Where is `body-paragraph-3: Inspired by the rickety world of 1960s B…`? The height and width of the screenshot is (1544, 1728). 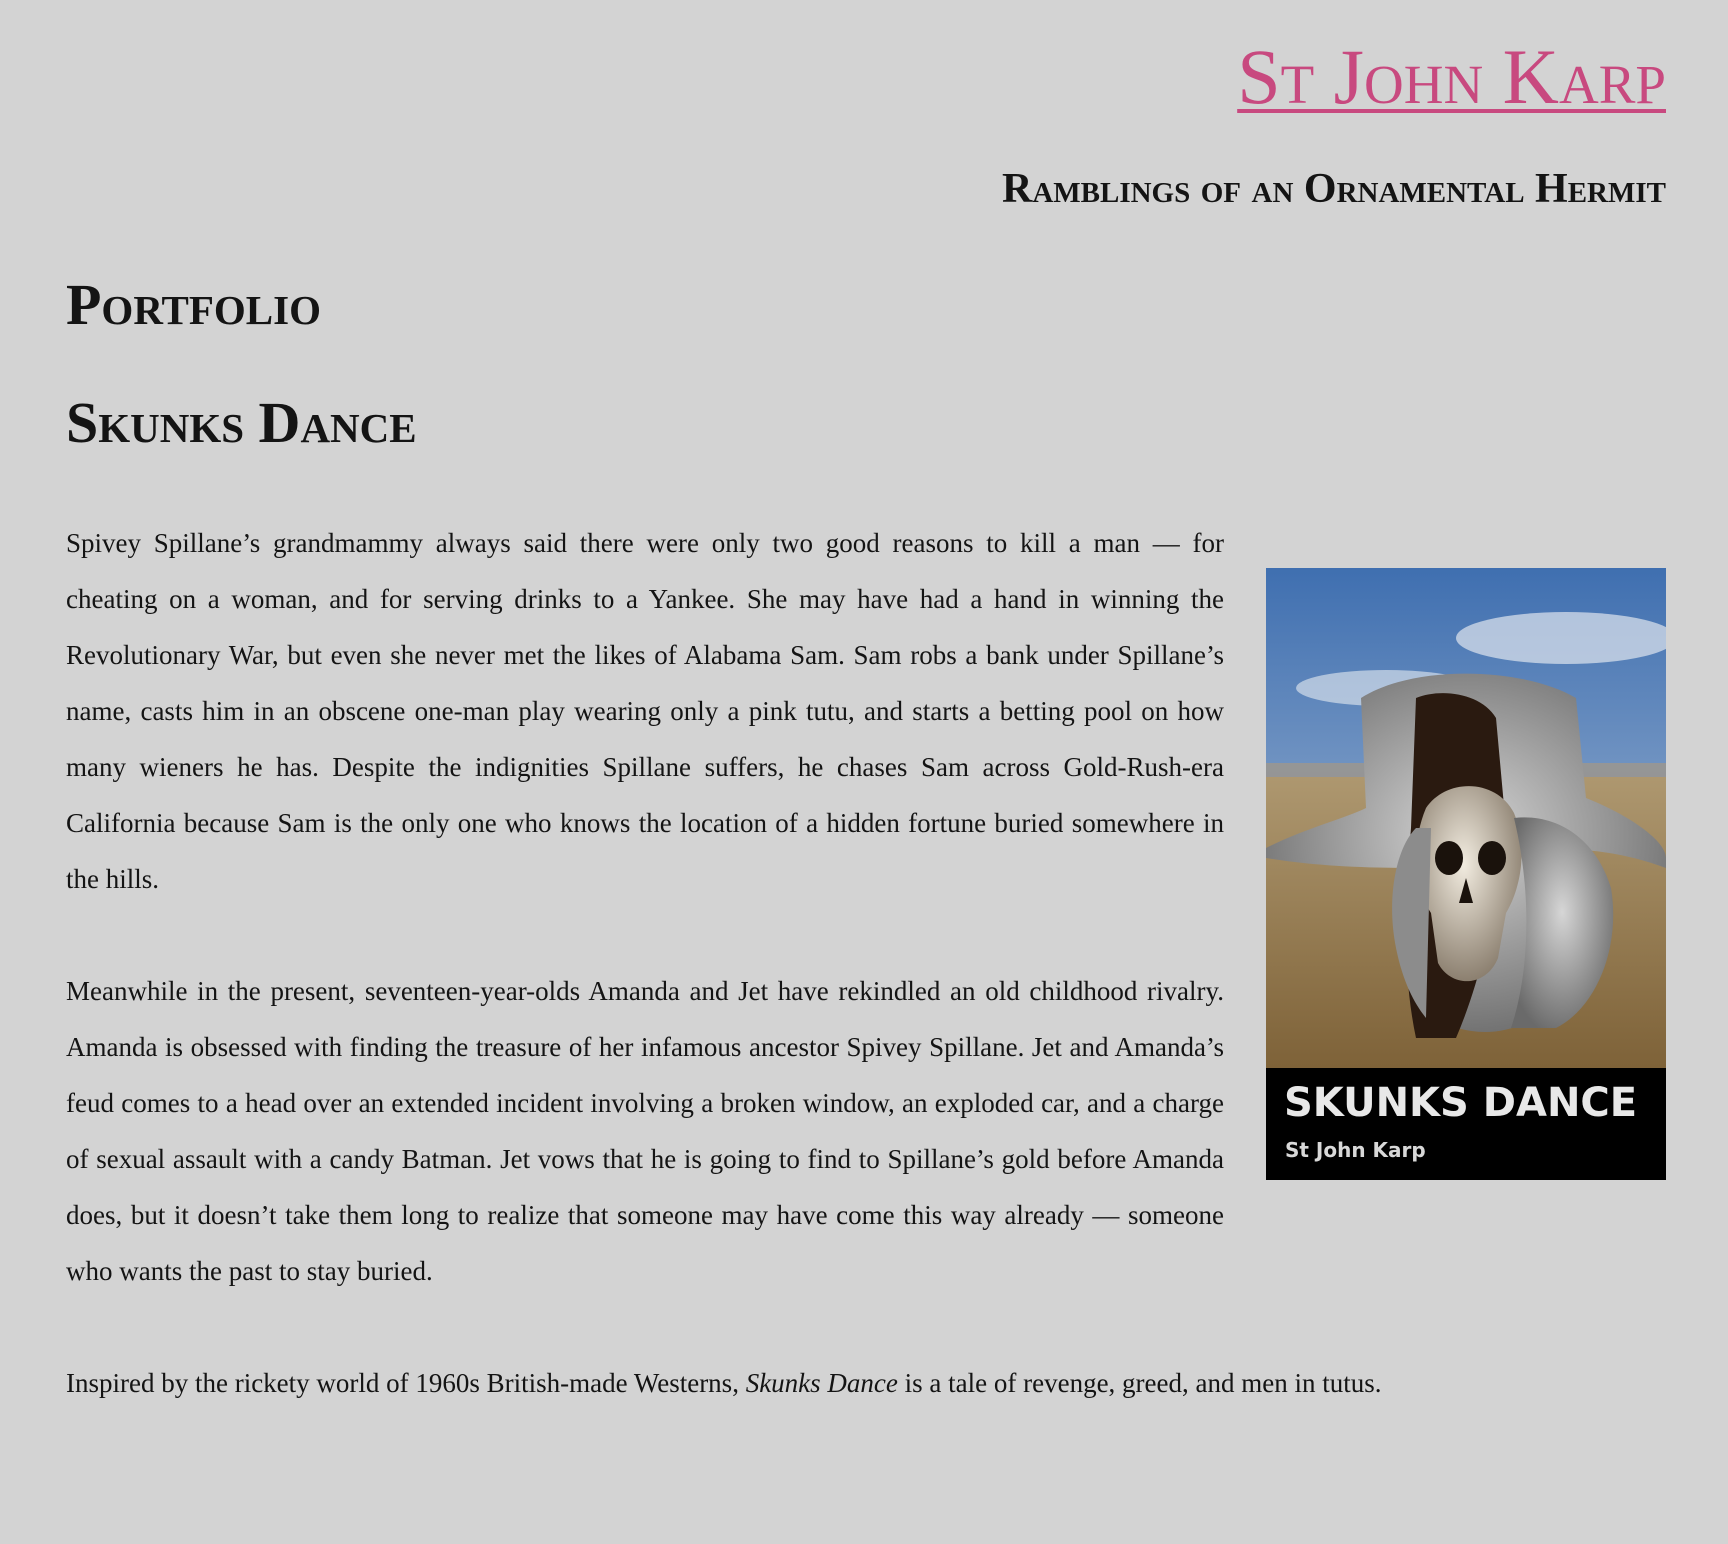
body-paragraph-3: Inspired by the rickety world of 1960s B… is located at coordinates (866, 1383).